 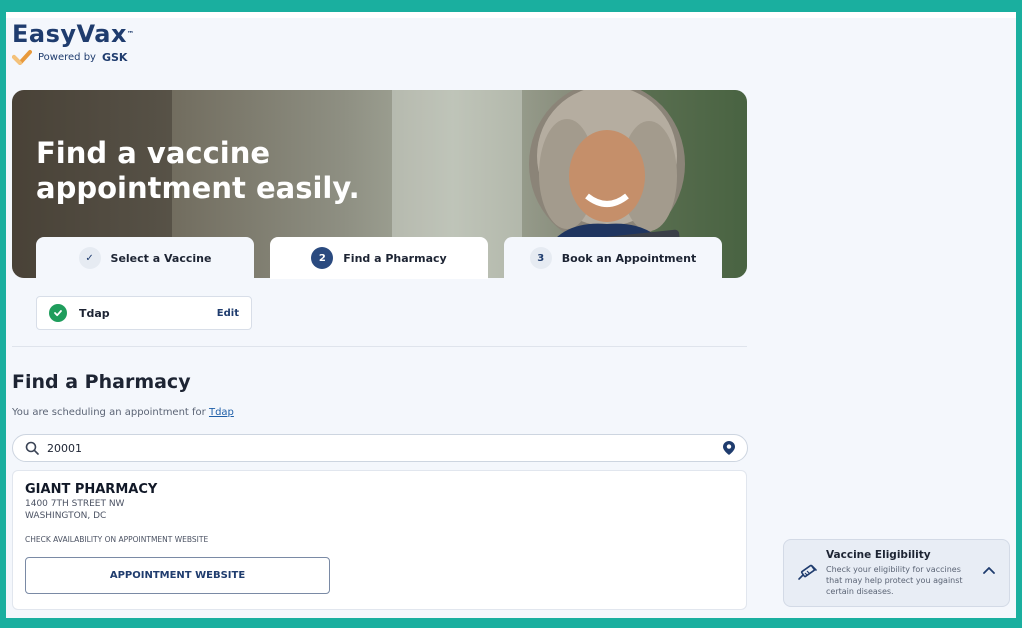 What do you see at coordinates (395, 258) in the screenshot?
I see `step-label: Find a Pharmacy` at bounding box center [395, 258].